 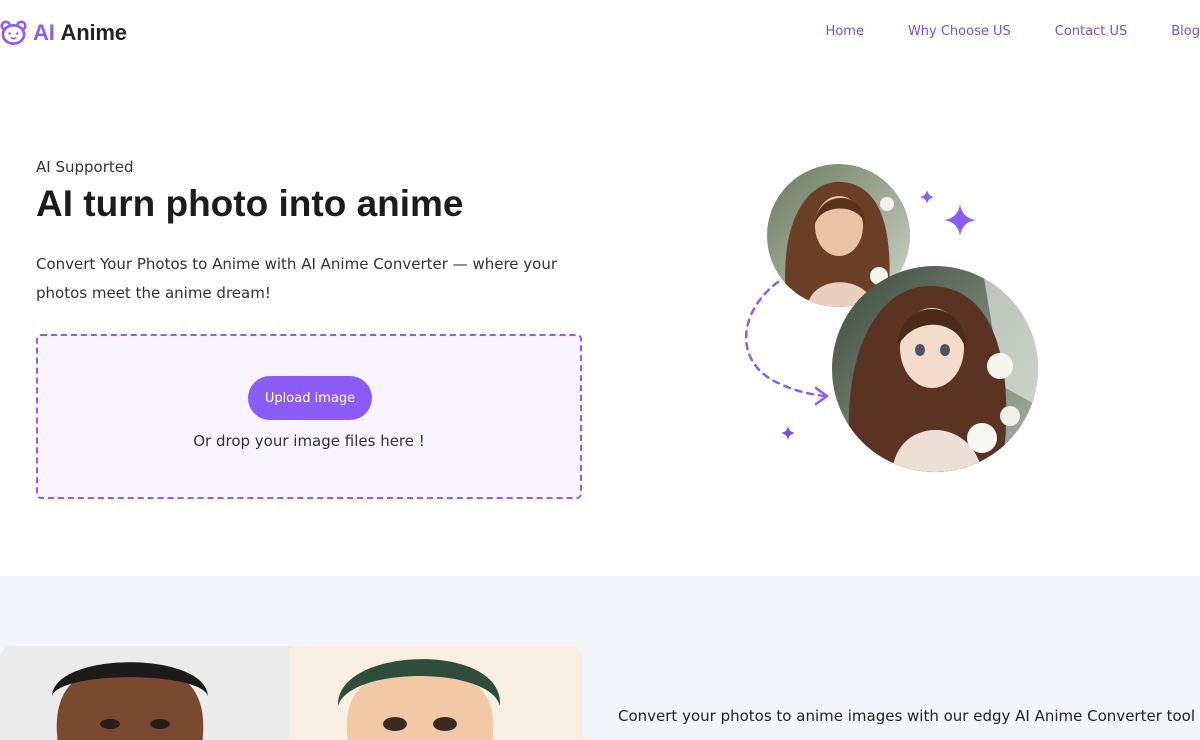 I want to click on hero-eyebrow: AI Supported, so click(x=85, y=167).